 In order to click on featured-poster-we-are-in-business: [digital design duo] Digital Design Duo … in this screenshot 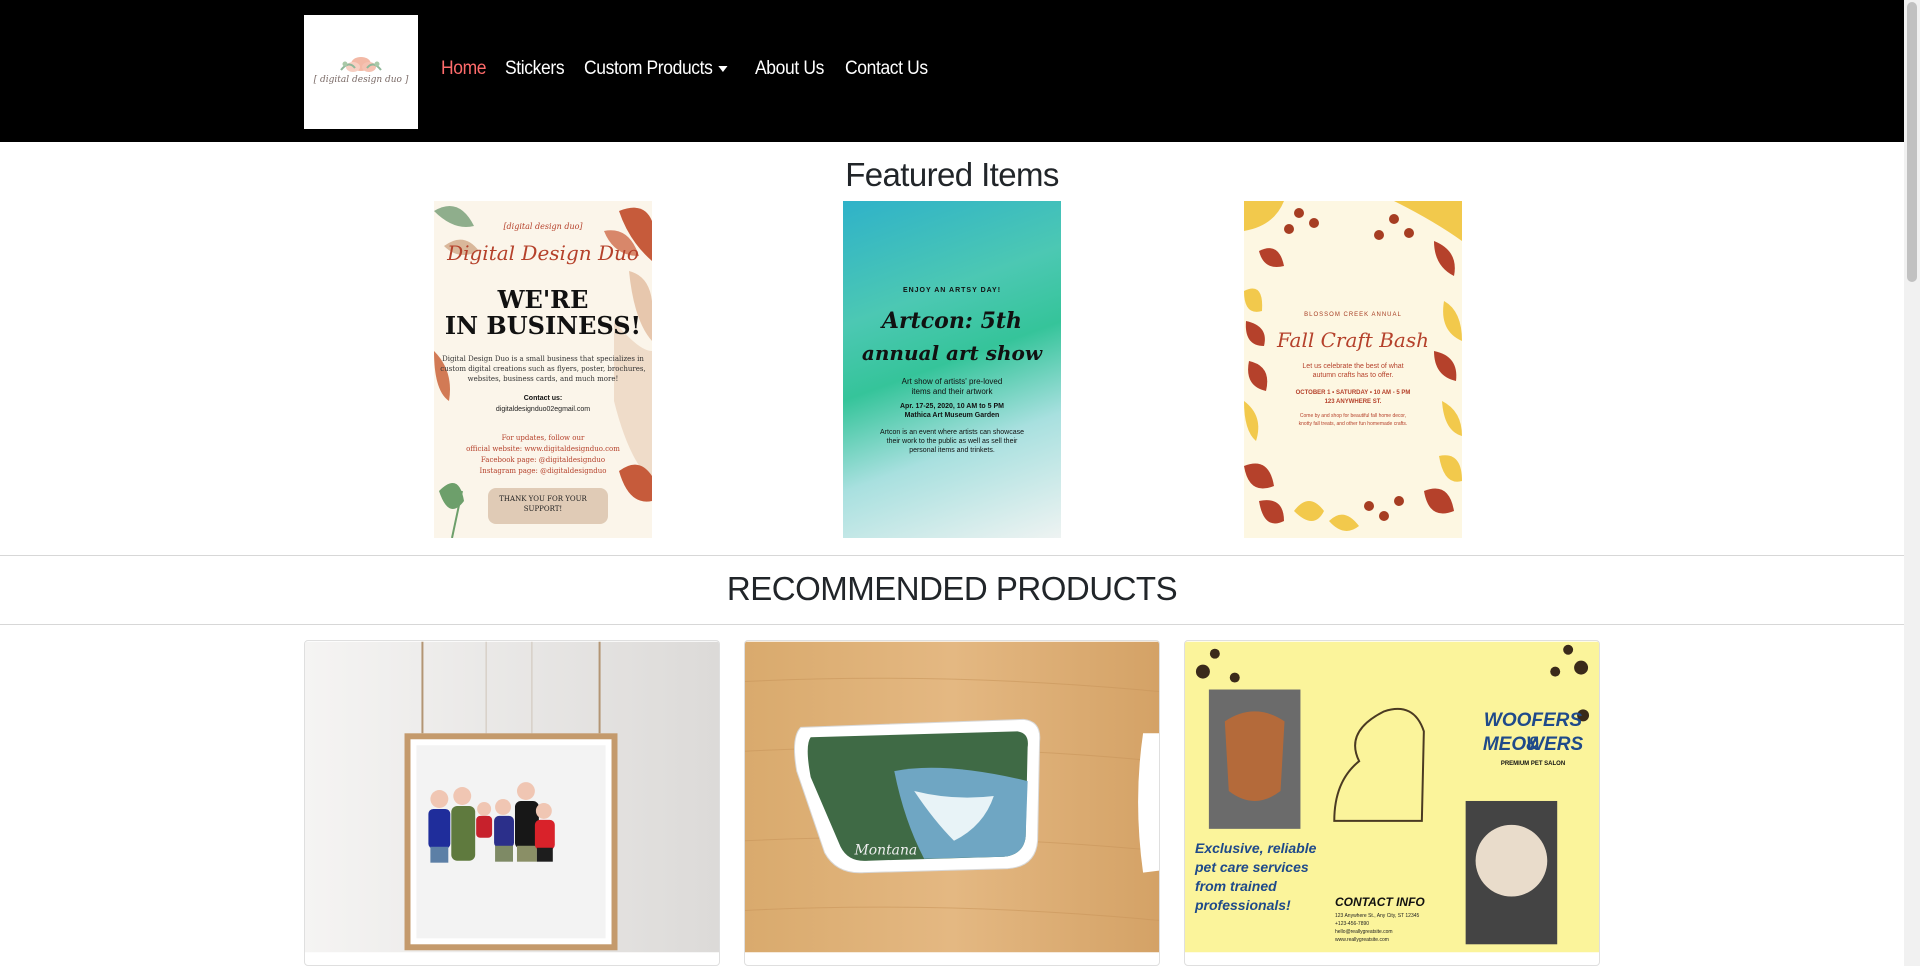, I will do `click(543, 369)`.